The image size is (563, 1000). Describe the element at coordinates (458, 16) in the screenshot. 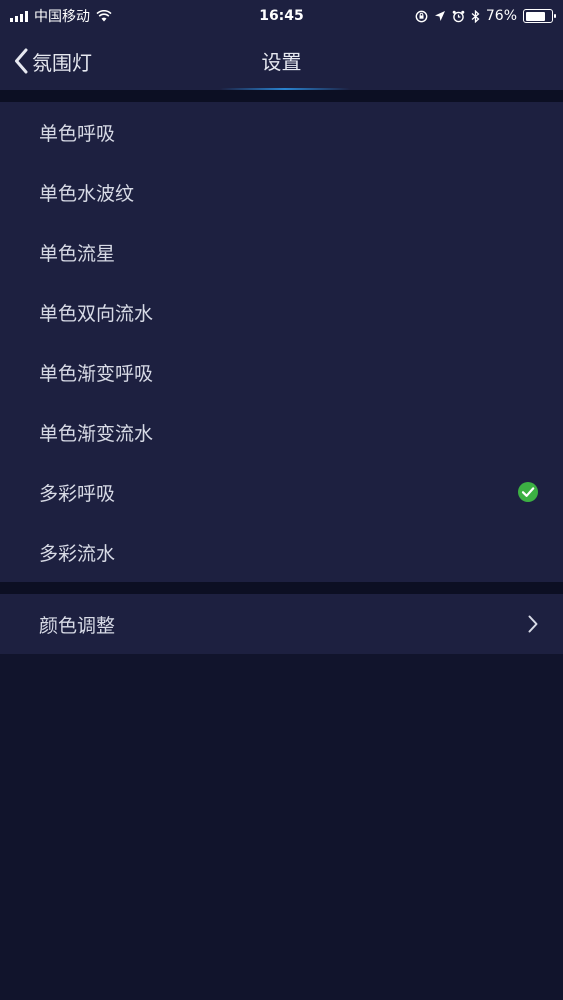

I see `alarm-icon` at that location.